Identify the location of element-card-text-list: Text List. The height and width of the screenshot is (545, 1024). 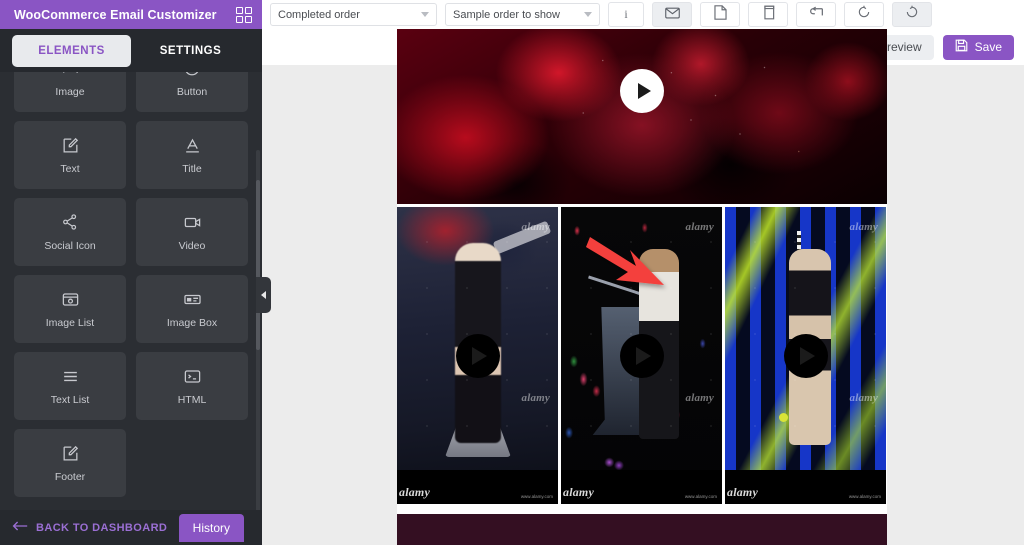
(70, 386).